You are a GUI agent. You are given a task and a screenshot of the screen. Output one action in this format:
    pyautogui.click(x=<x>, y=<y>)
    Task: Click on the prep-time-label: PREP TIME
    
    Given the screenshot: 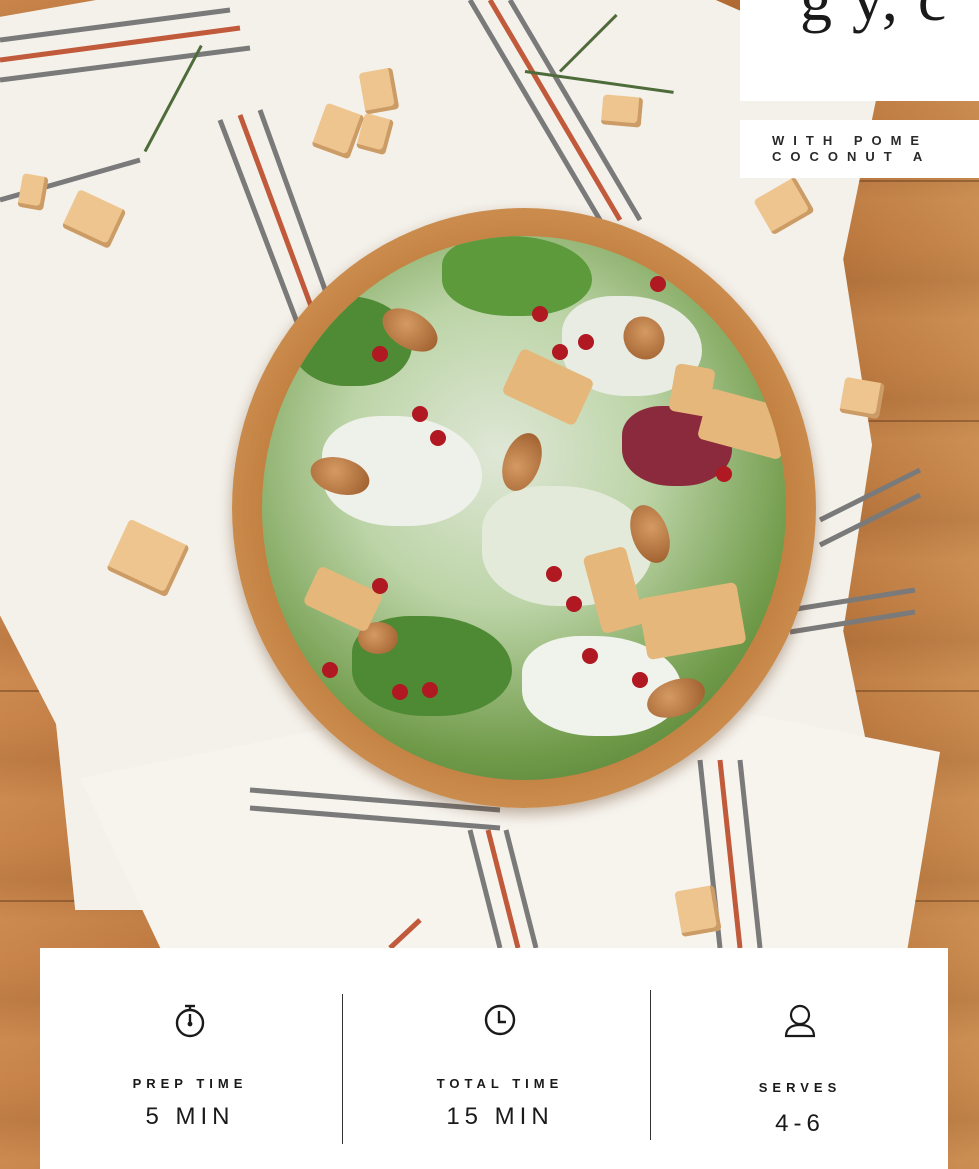 What is the action you would take?
    pyautogui.click(x=190, y=1083)
    